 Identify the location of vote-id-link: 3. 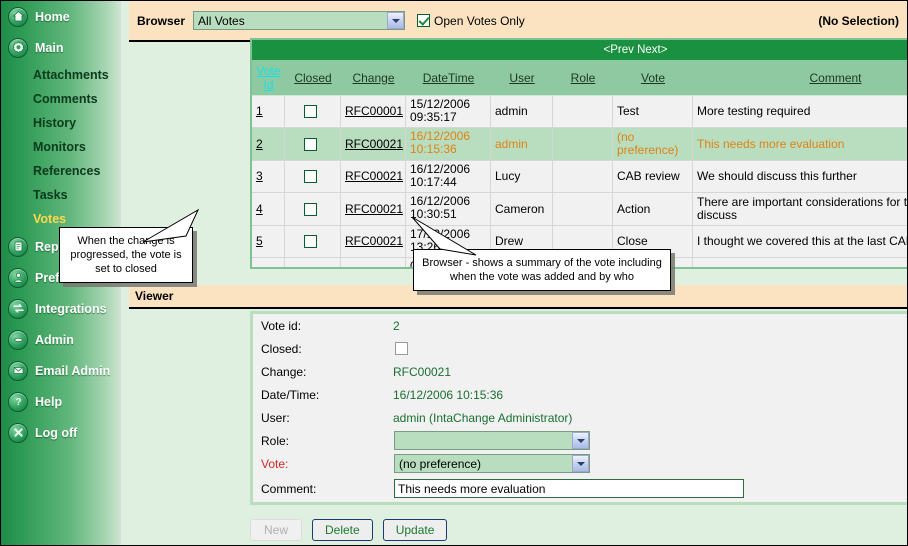
(259, 176).